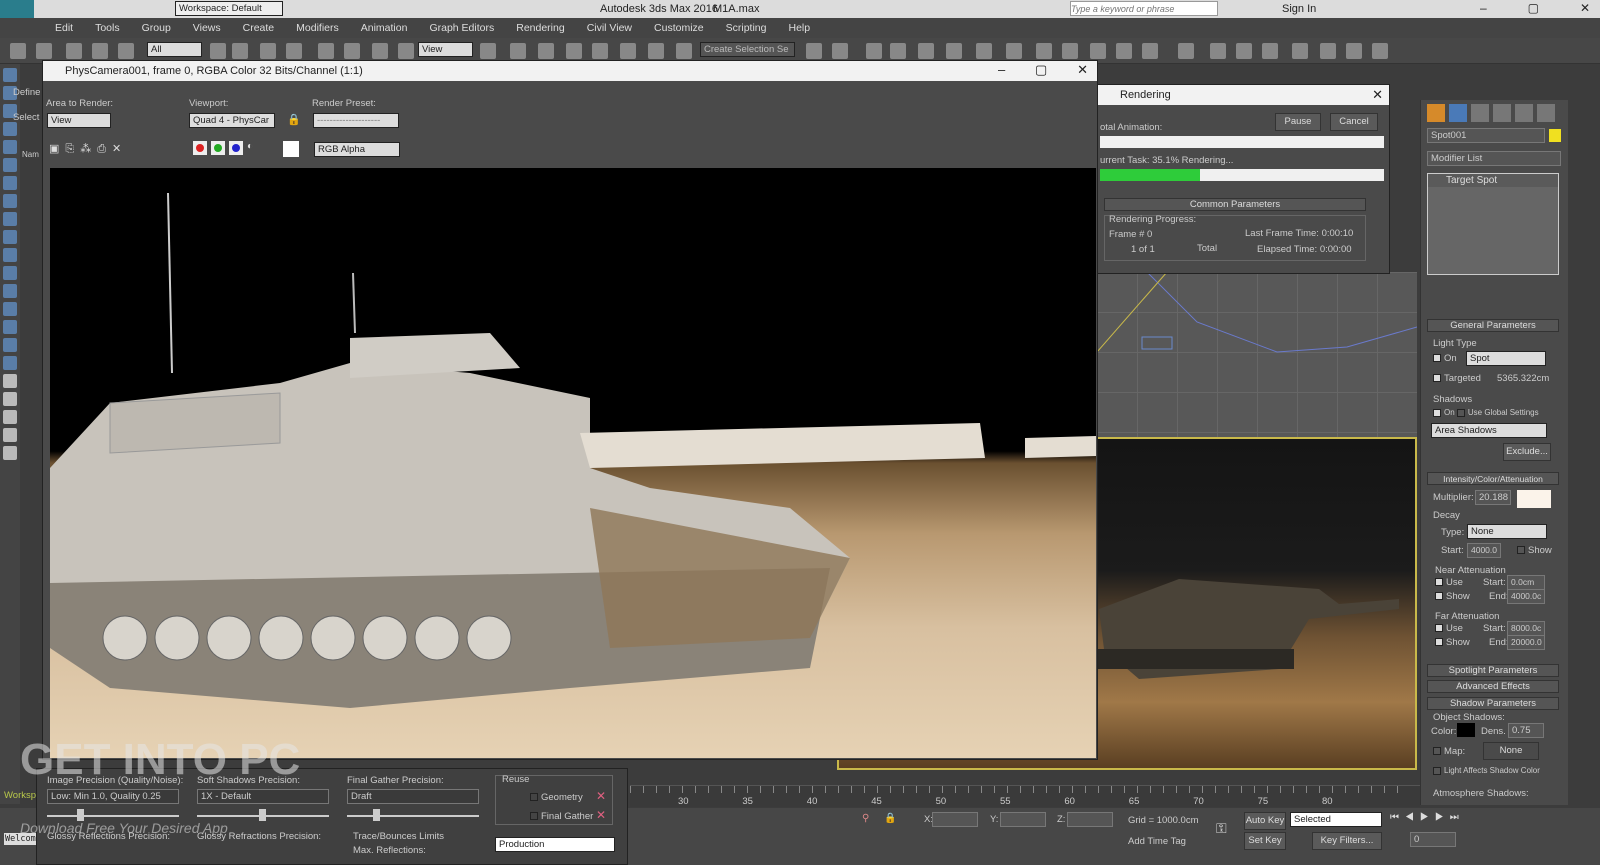  What do you see at coordinates (746, 28) in the screenshot?
I see `menu-scripting: Scripting` at bounding box center [746, 28].